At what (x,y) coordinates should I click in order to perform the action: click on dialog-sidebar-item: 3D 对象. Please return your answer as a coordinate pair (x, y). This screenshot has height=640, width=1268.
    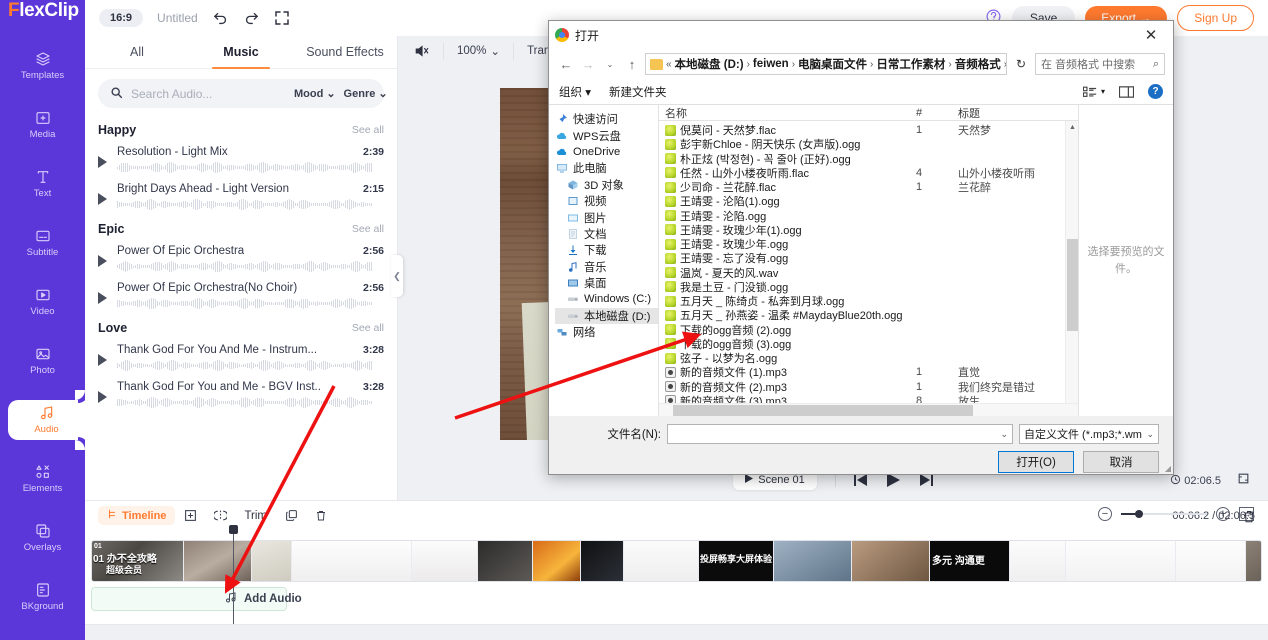
    Looking at the image, I should click on (606, 185).